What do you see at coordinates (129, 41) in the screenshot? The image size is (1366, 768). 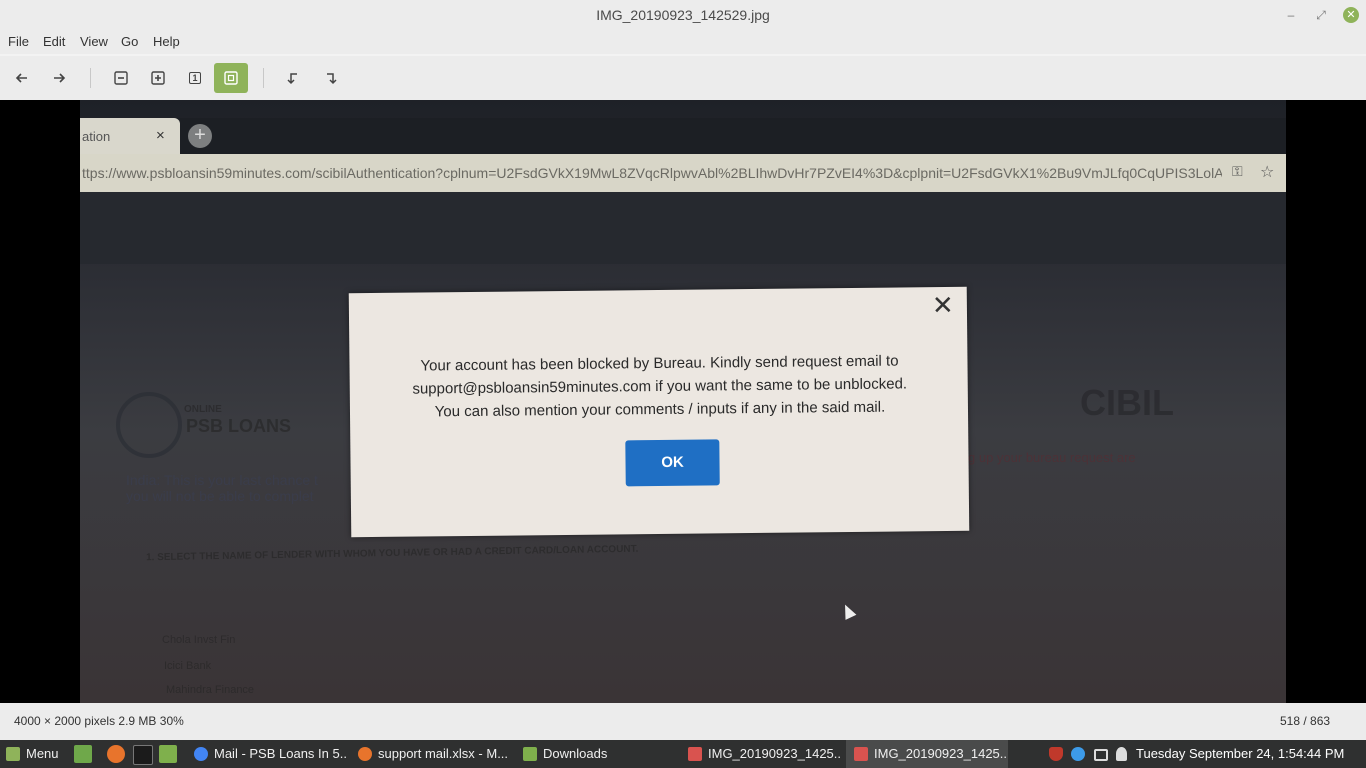 I see `menu-go: Go` at bounding box center [129, 41].